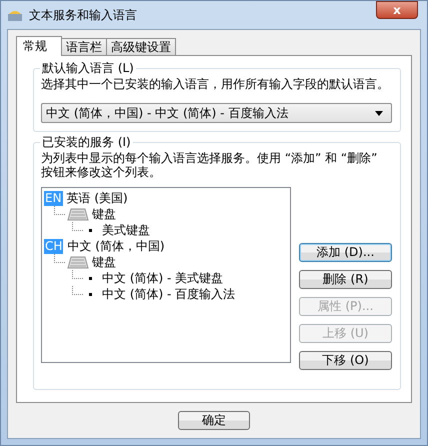 The height and width of the screenshot is (446, 428). Describe the element at coordinates (379, 113) in the screenshot. I see `dropdown-arrow-icon` at that location.